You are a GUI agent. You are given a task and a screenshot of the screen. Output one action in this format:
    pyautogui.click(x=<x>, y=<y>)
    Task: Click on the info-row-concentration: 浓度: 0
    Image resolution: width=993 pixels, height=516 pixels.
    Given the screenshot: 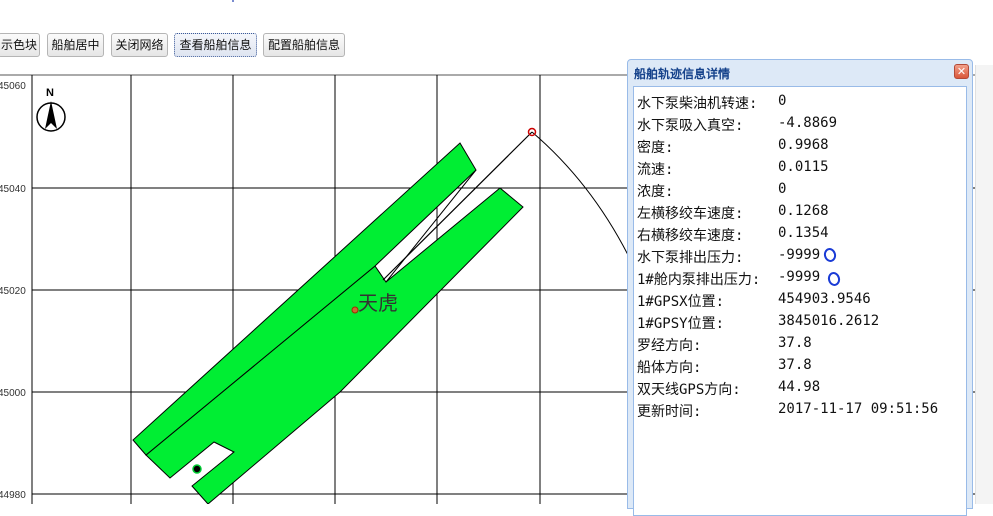 What is the action you would take?
    pyautogui.click(x=801, y=190)
    